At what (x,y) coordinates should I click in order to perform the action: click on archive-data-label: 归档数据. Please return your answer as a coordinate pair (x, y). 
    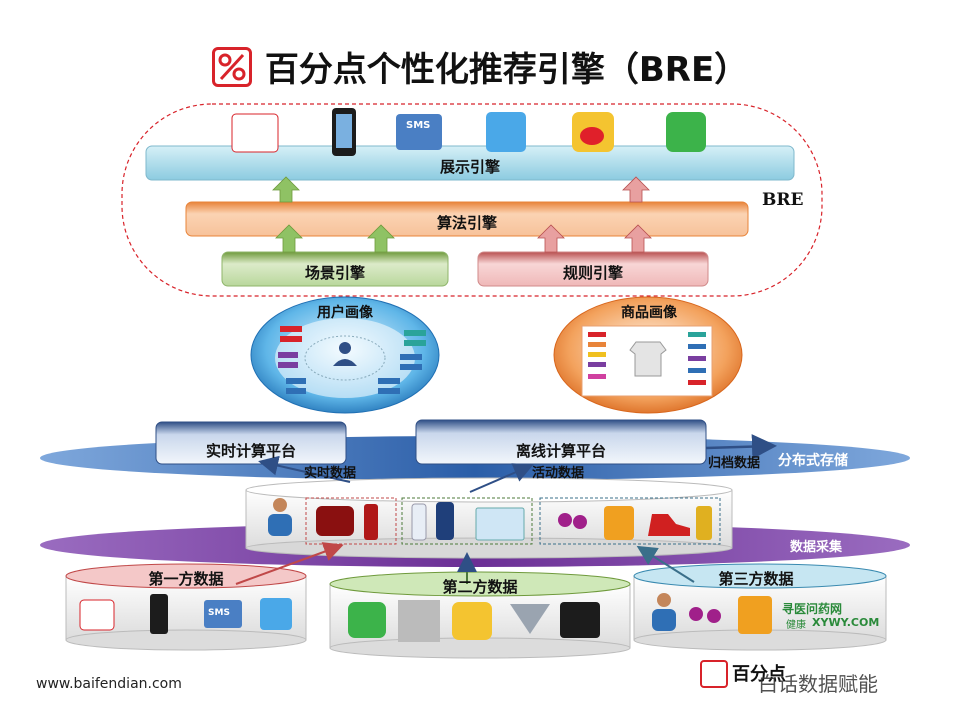
    Looking at the image, I should click on (734, 463).